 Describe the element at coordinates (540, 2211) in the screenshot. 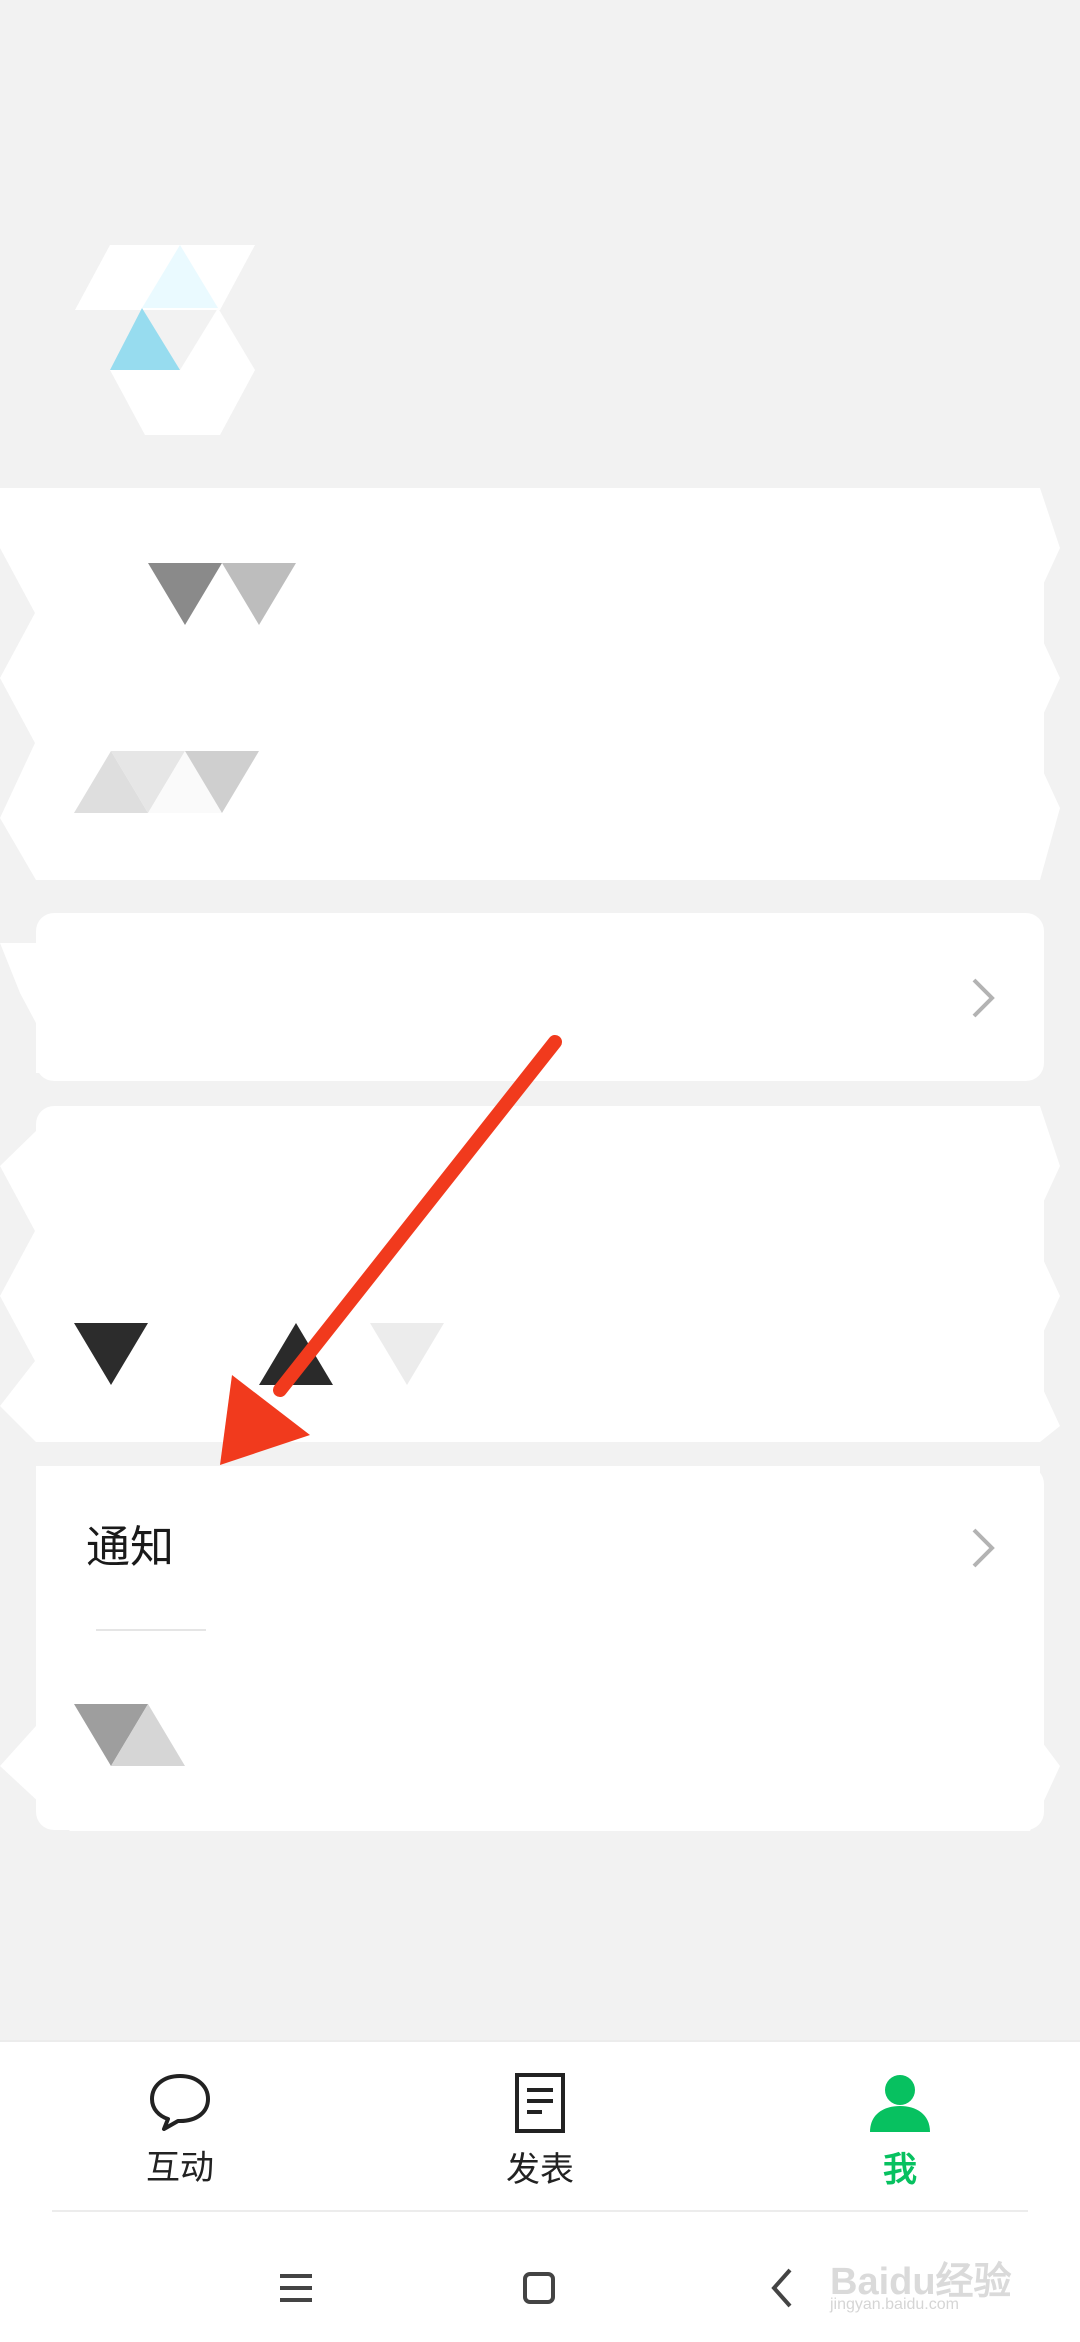

I see `nav-divider` at that location.